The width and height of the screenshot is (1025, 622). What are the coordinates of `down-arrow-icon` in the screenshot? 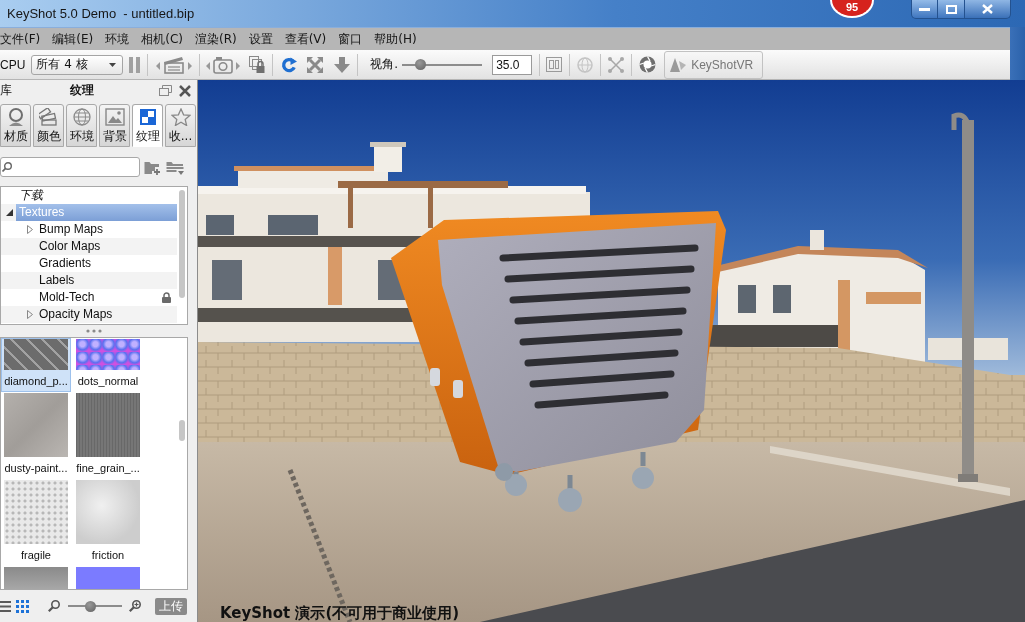 It's located at (342, 64).